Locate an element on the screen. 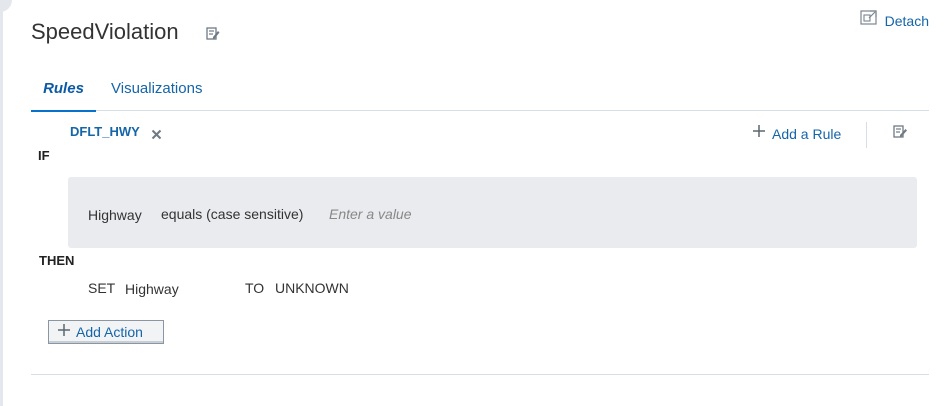 Image resolution: width=946 pixels, height=406 pixels. page-title: SpeedViolation is located at coordinates (105, 31).